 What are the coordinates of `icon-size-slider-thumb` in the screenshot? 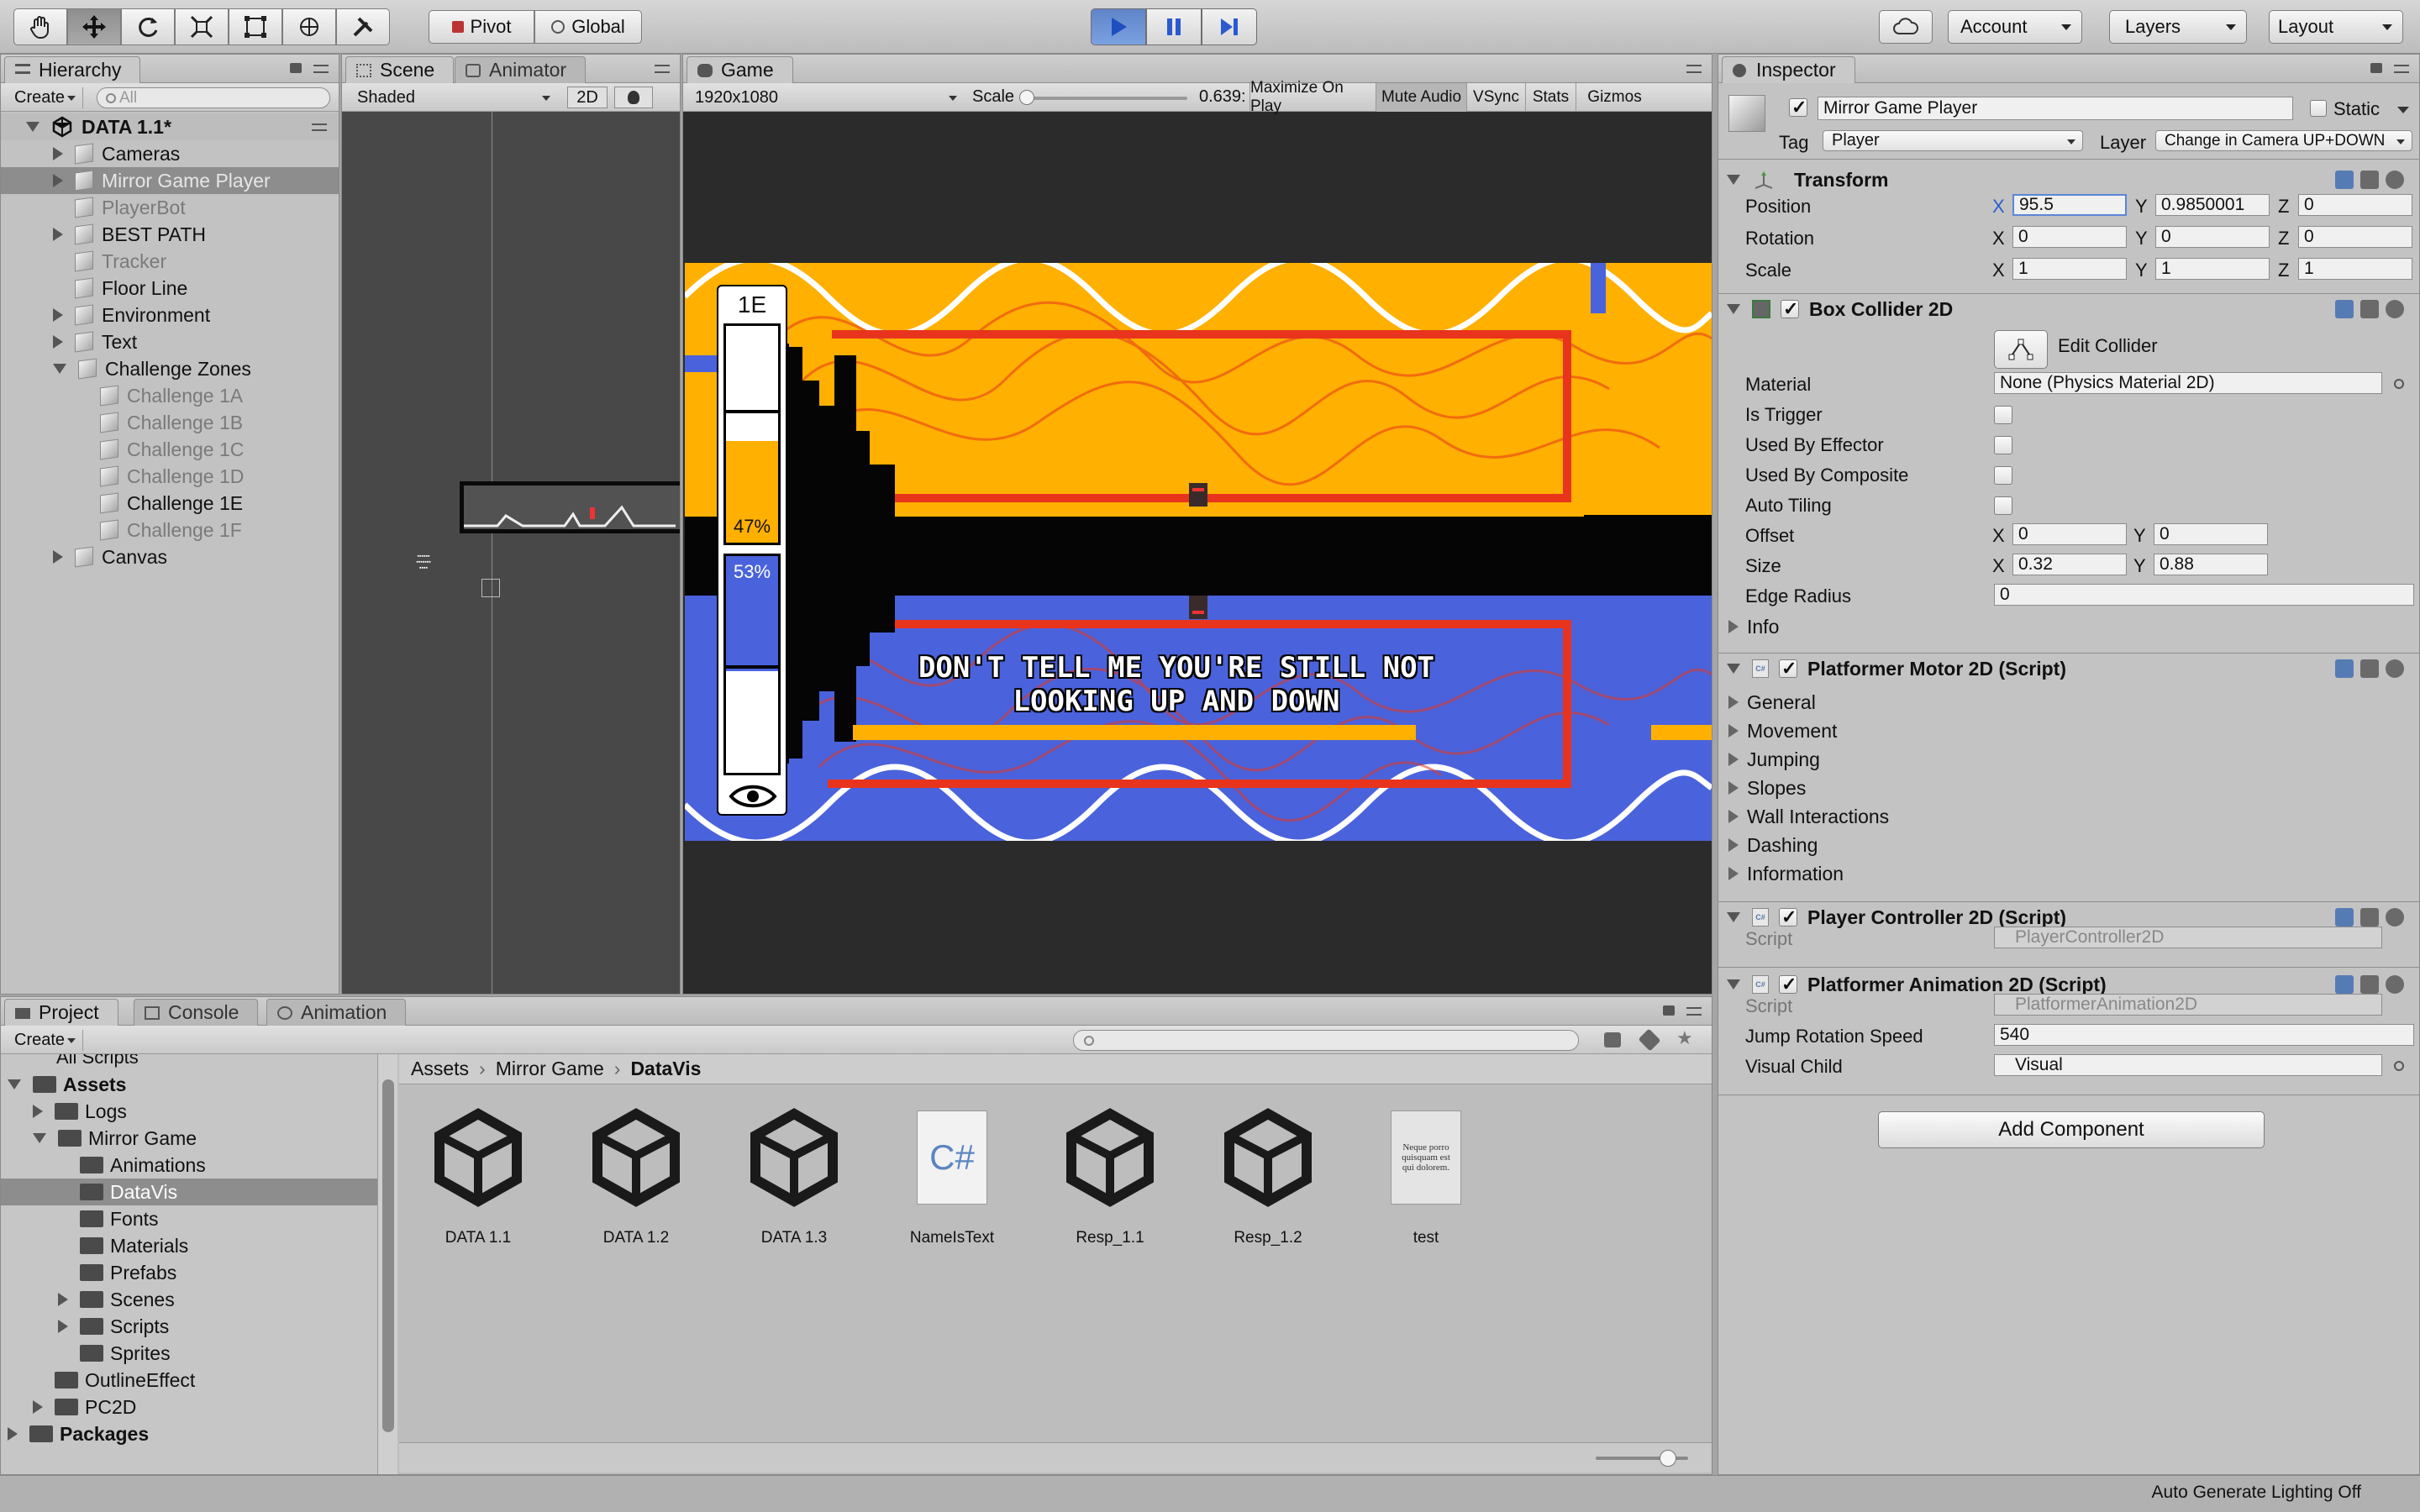 It's located at (1668, 1458).